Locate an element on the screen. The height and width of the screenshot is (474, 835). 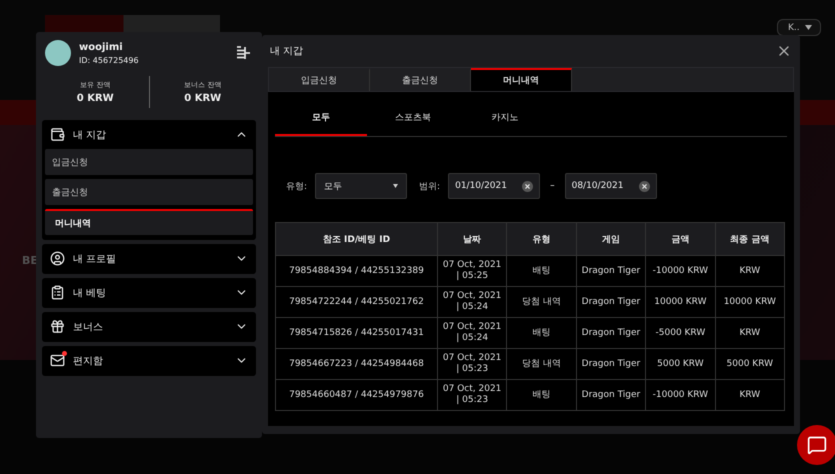
column-header: 날짜 is located at coordinates (472, 239).